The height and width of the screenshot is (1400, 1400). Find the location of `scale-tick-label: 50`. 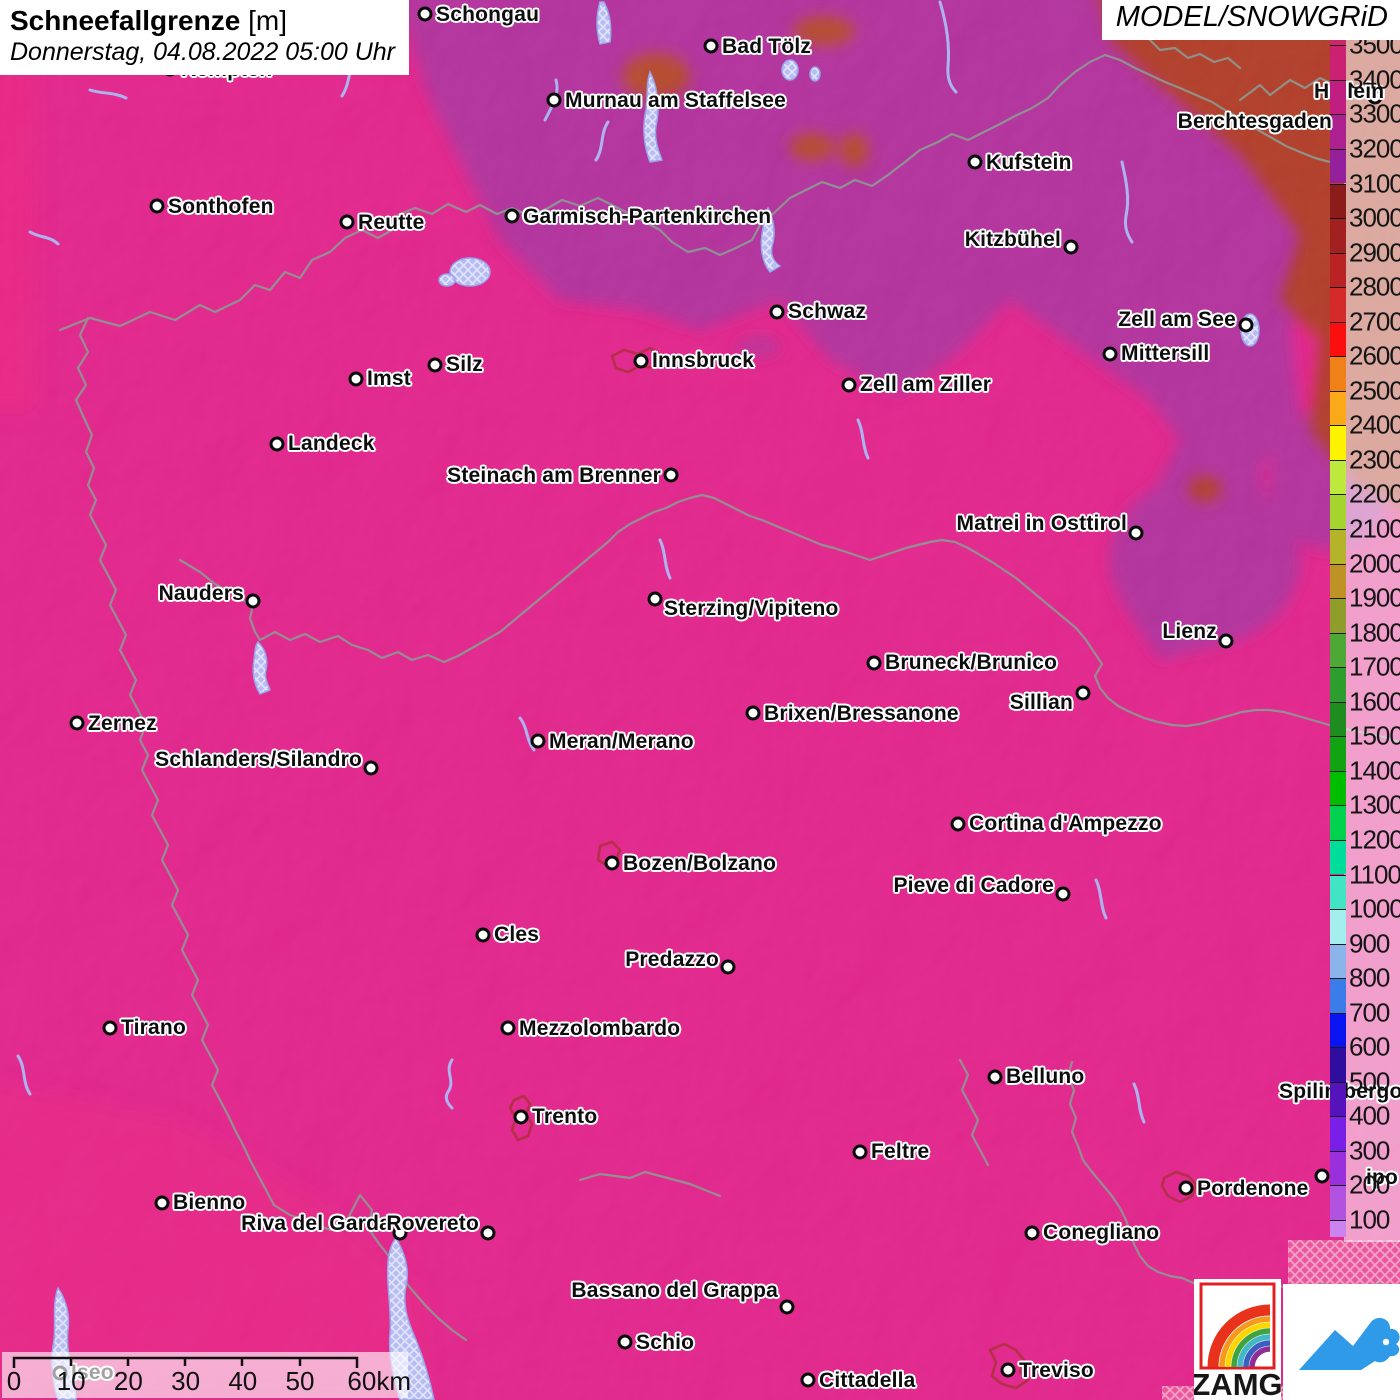

scale-tick-label: 50 is located at coordinates (300, 1381).